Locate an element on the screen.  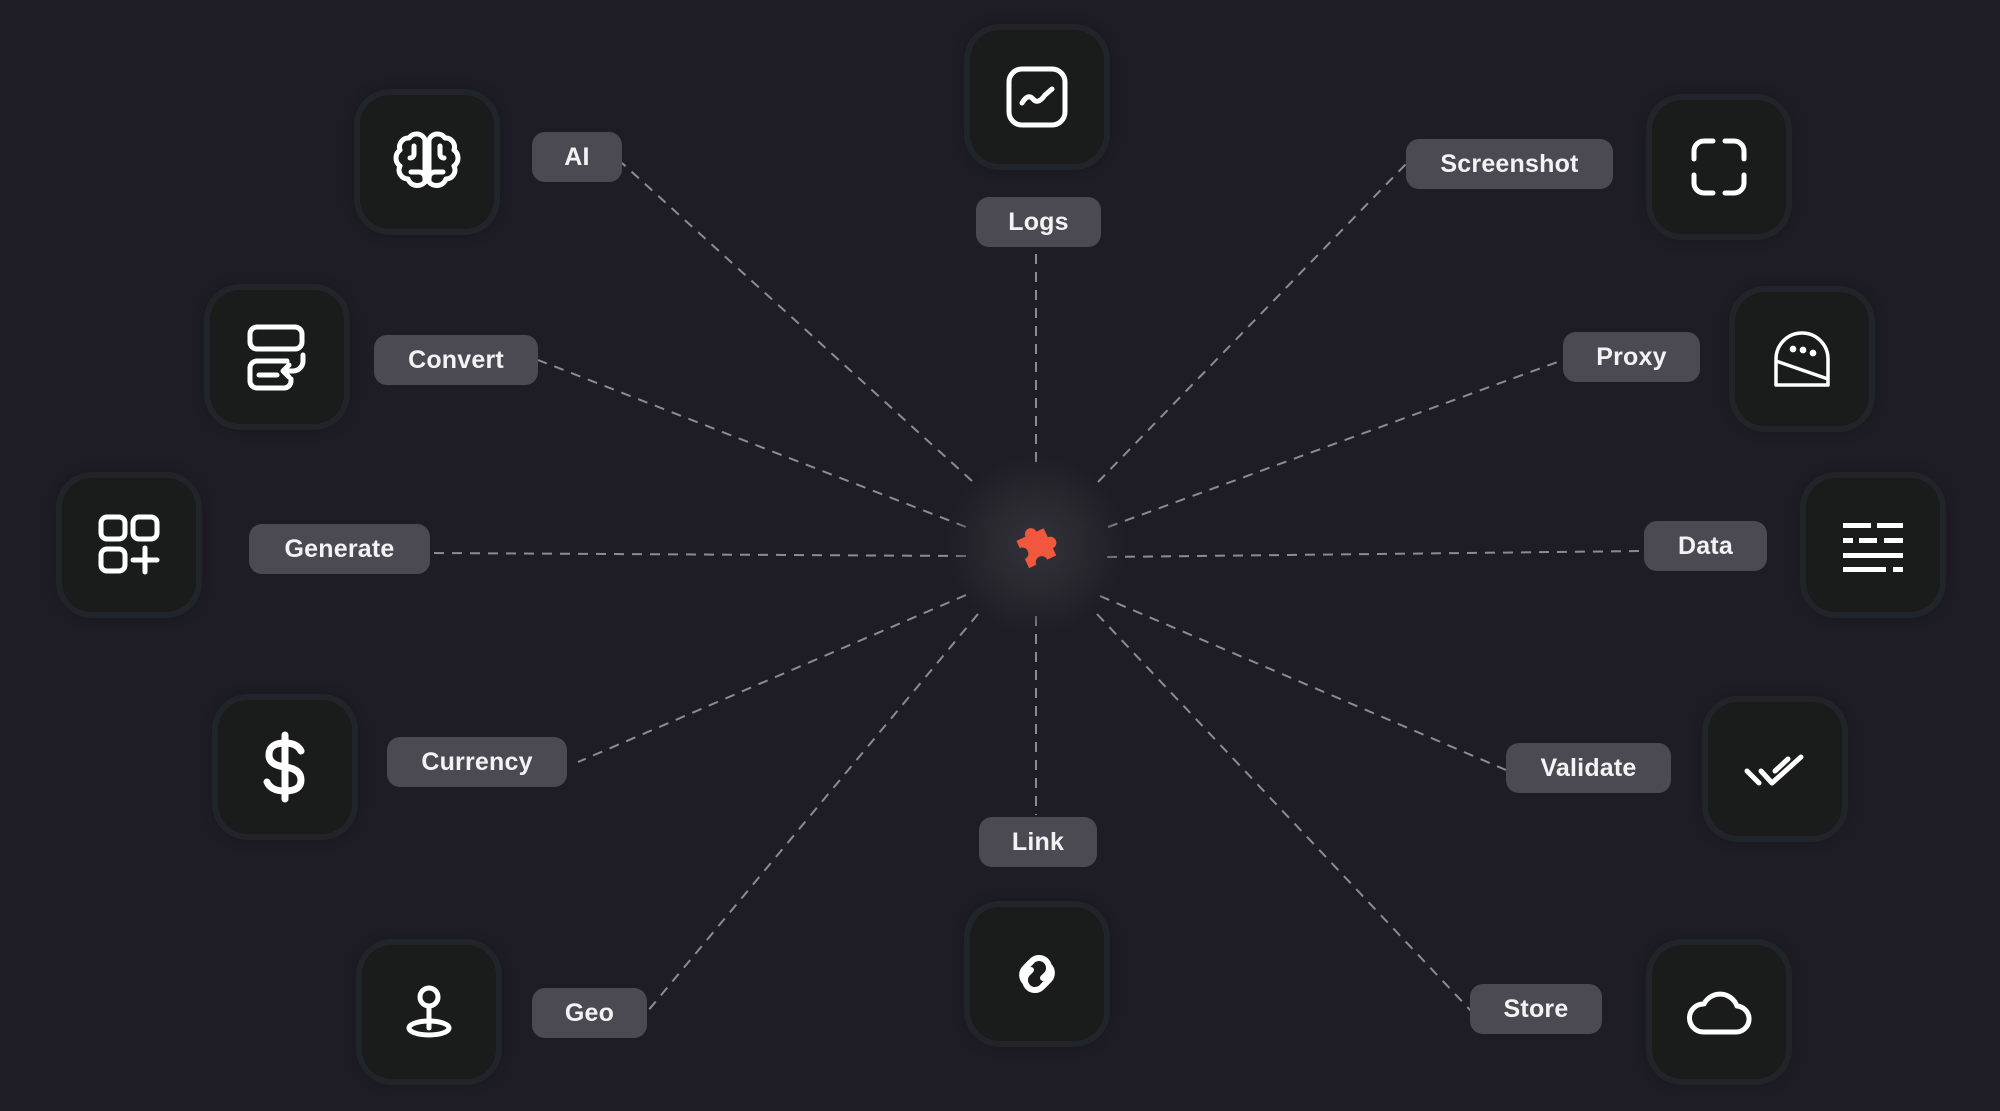
label-link: Link is located at coordinates (1038, 842).